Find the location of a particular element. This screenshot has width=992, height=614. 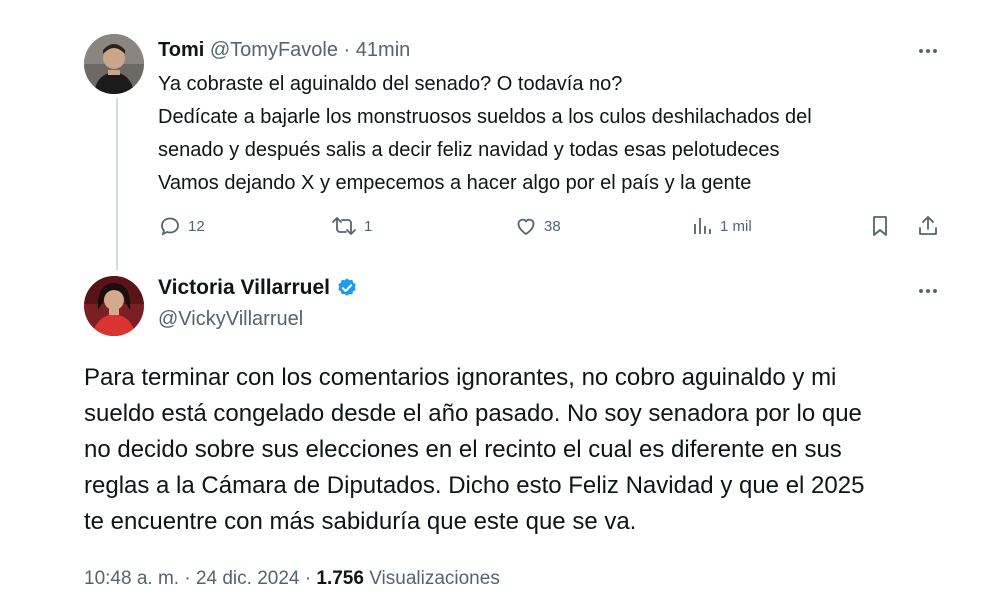

reply-button: 12 is located at coordinates (181, 226).